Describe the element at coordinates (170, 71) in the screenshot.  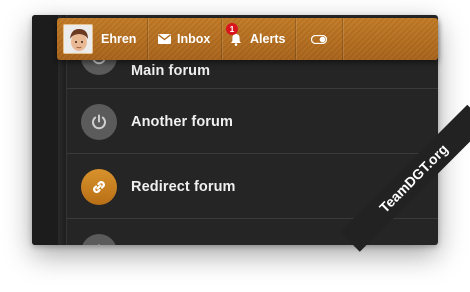
I see `forum-title: Main forum` at that location.